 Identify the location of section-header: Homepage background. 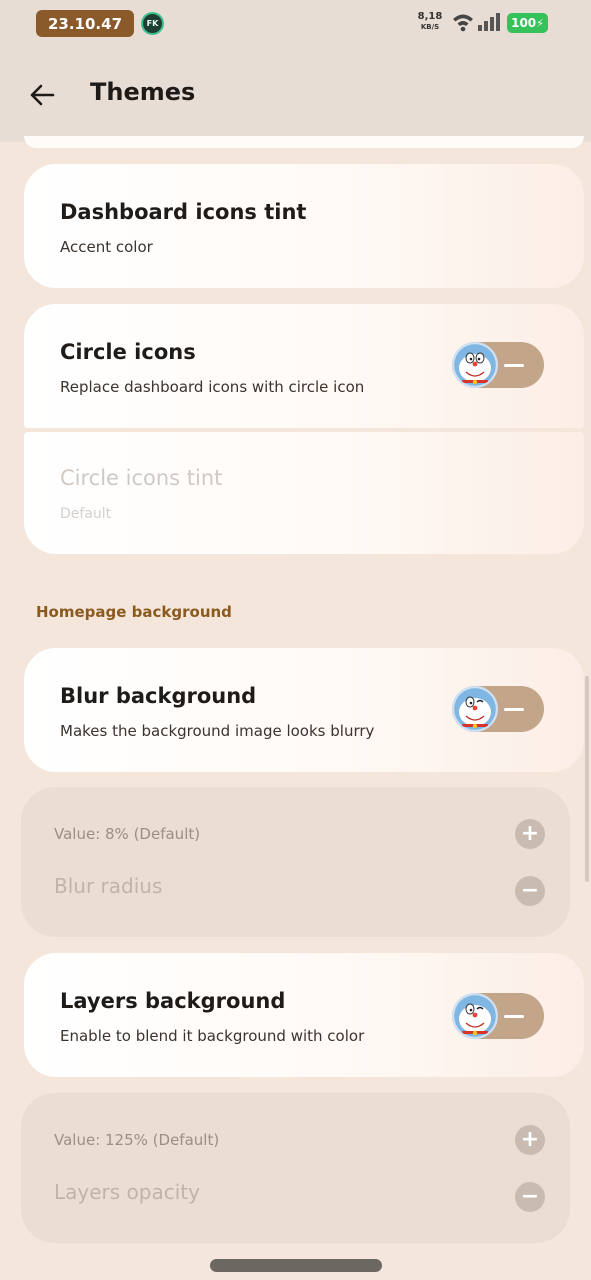
(134, 612).